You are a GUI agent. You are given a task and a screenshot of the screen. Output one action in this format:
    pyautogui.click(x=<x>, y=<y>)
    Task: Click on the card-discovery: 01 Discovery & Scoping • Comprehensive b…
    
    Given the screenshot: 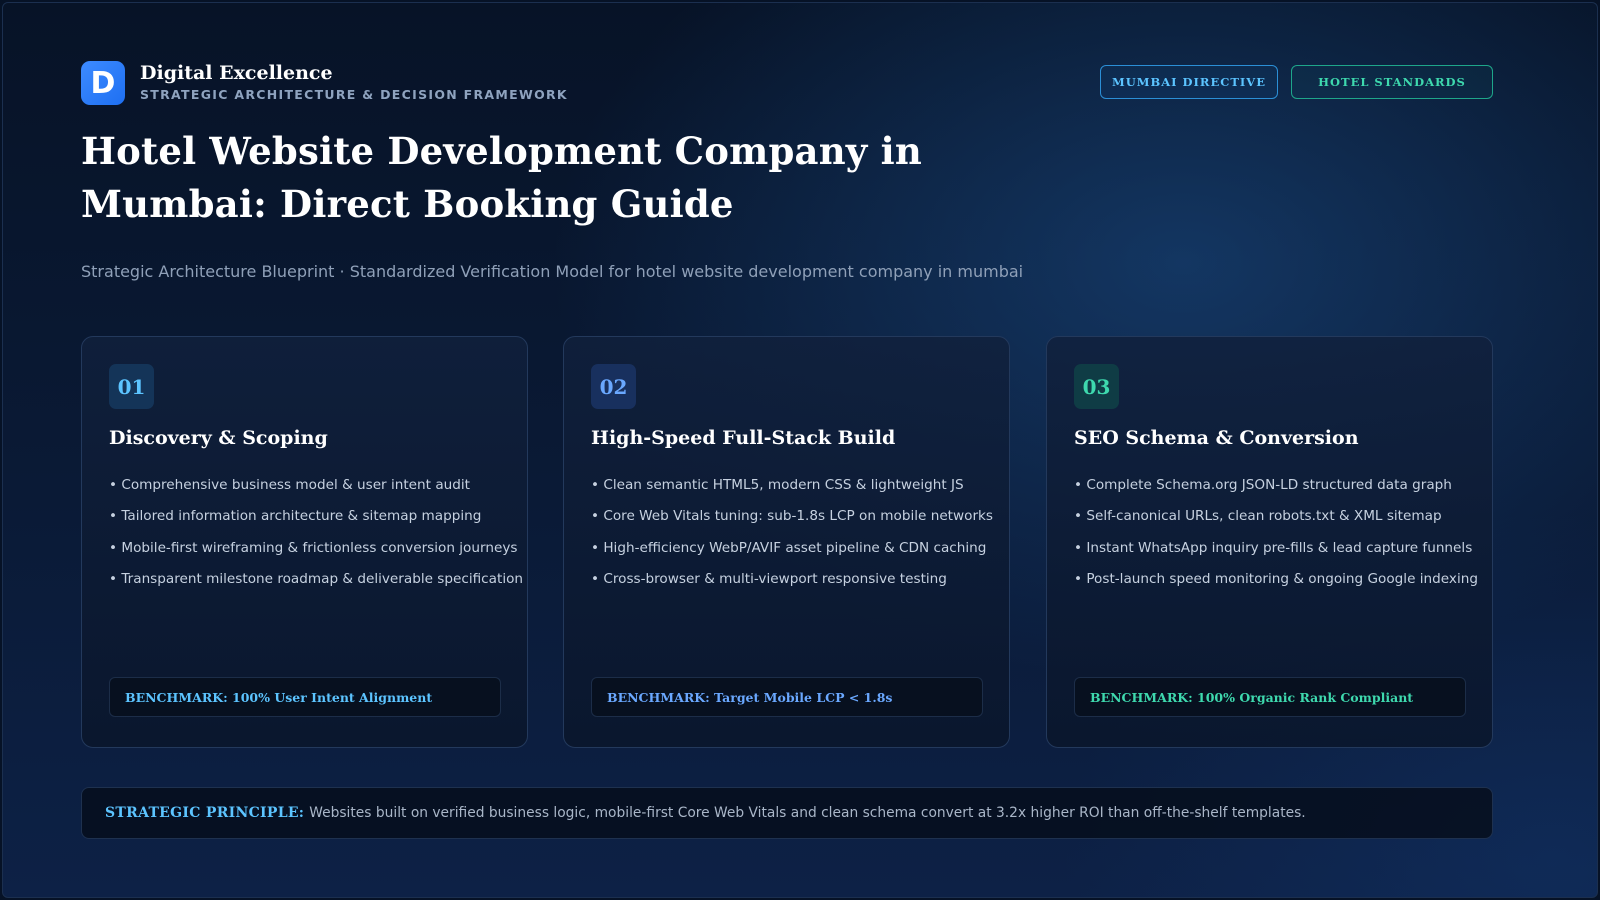 What is the action you would take?
    pyautogui.click(x=304, y=542)
    